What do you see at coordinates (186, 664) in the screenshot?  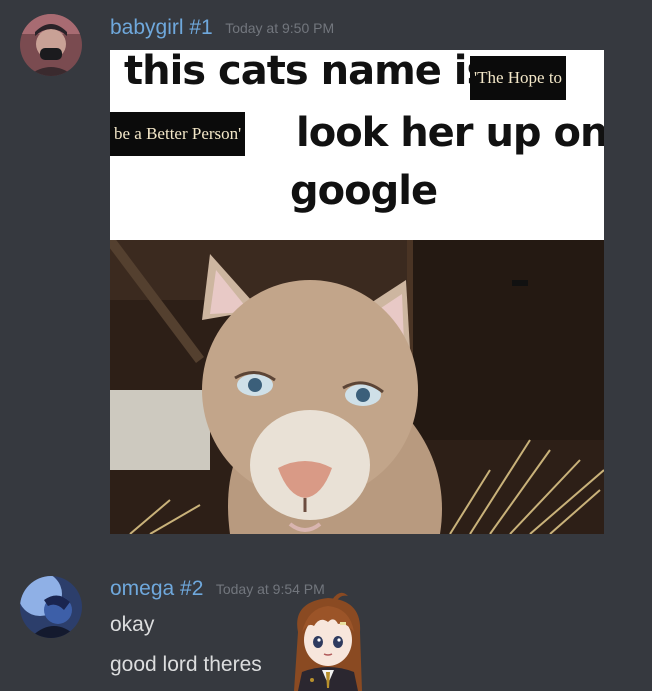 I see `message-text: good lord theres` at bounding box center [186, 664].